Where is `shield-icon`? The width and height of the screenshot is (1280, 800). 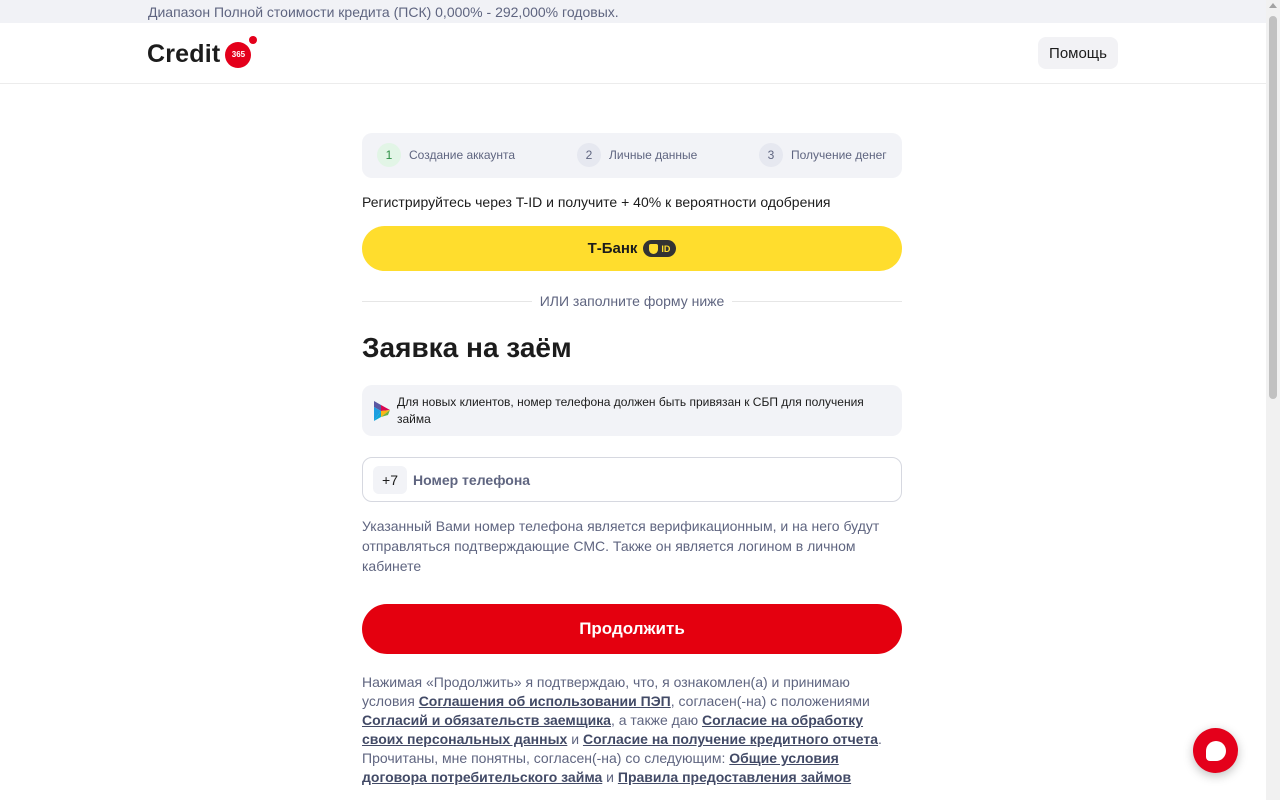
shield-icon is located at coordinates (654, 248).